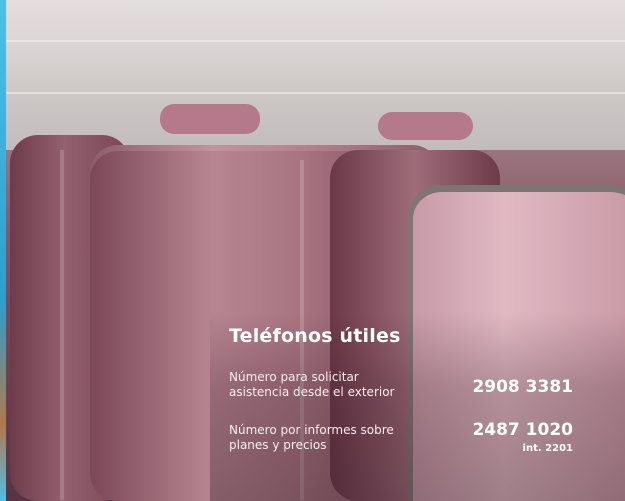 Image resolution: width=625 pixels, height=501 pixels. What do you see at coordinates (522, 387) in the screenshot?
I see `phone-number: 2908 3381` at bounding box center [522, 387].